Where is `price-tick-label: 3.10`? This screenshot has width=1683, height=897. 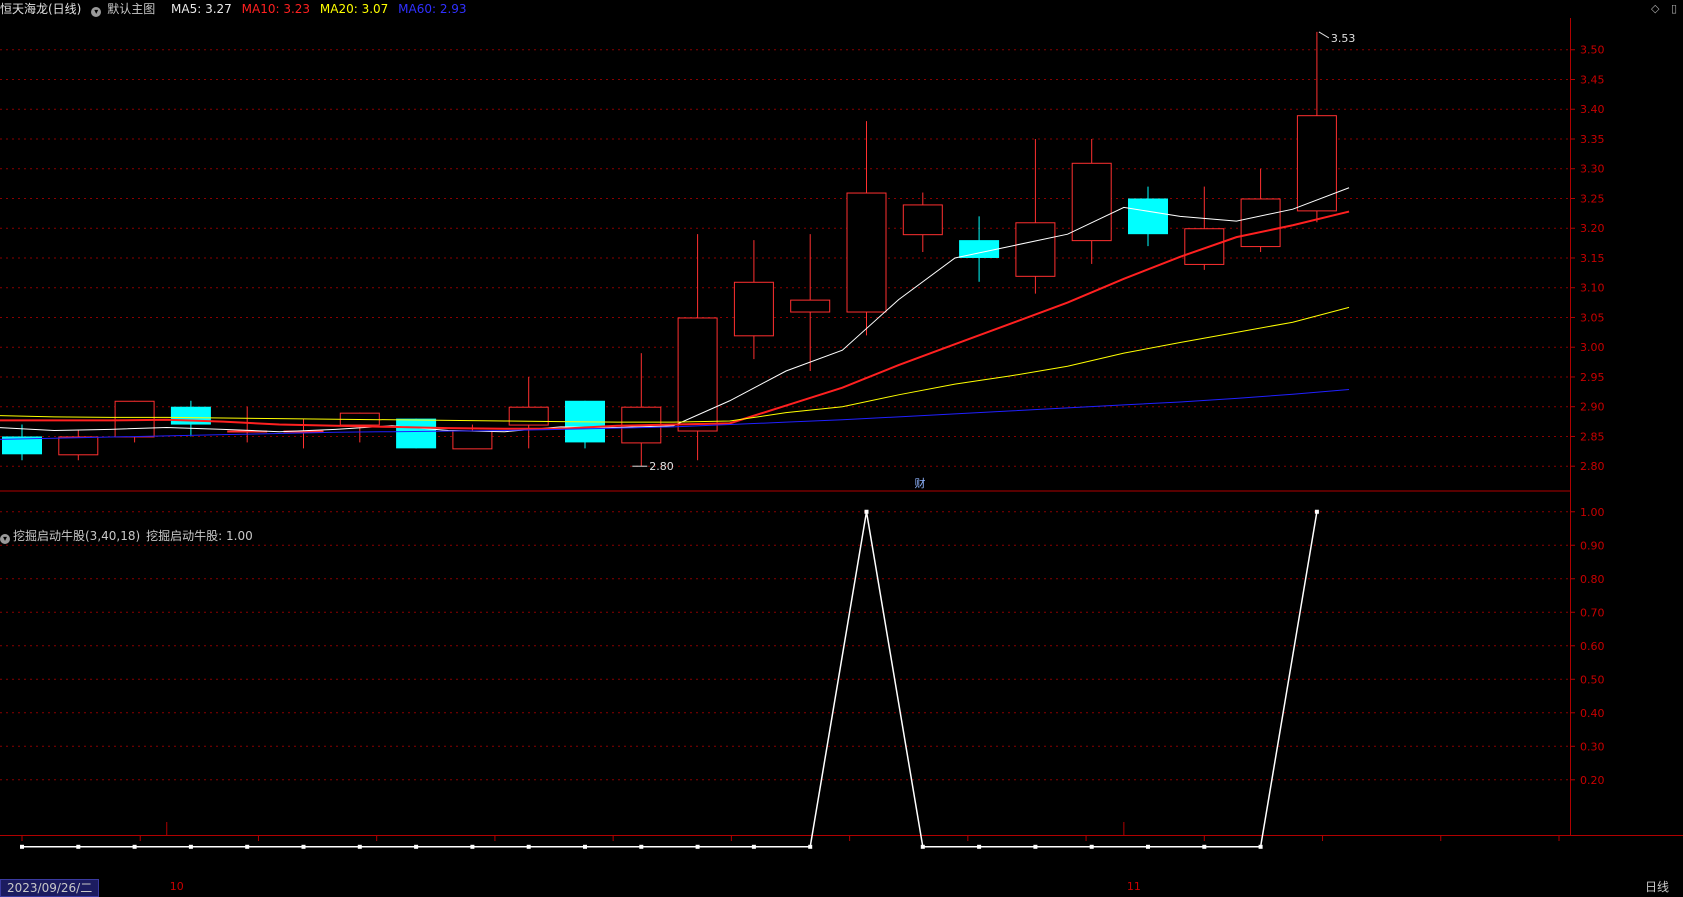 price-tick-label: 3.10 is located at coordinates (1592, 288).